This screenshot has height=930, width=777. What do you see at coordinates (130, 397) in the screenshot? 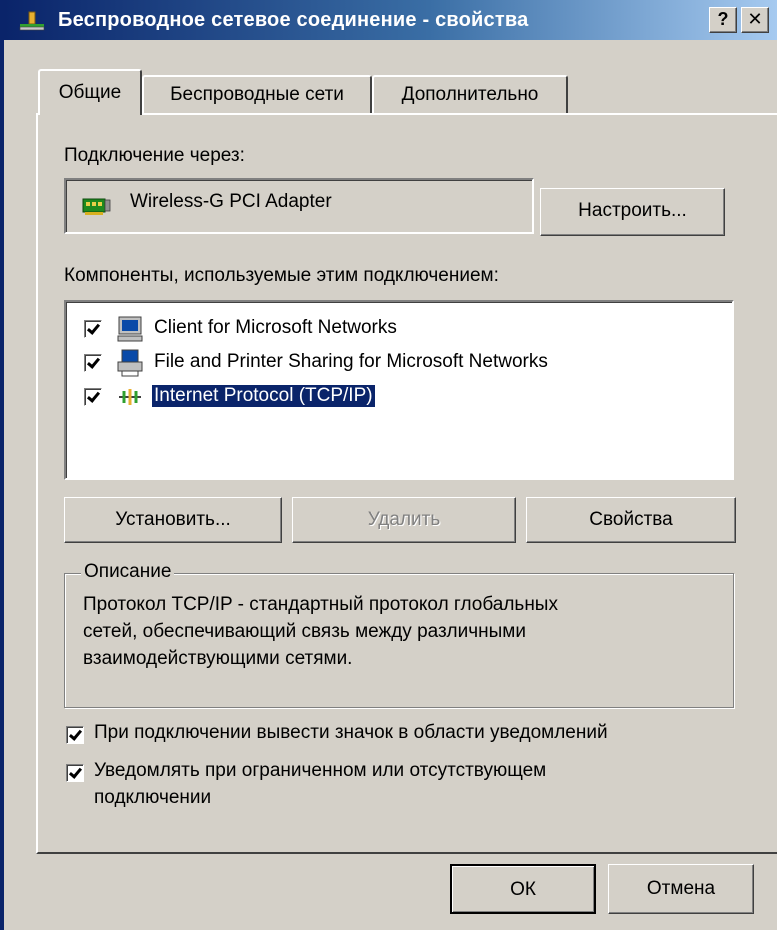
I see `protocol-icon` at bounding box center [130, 397].